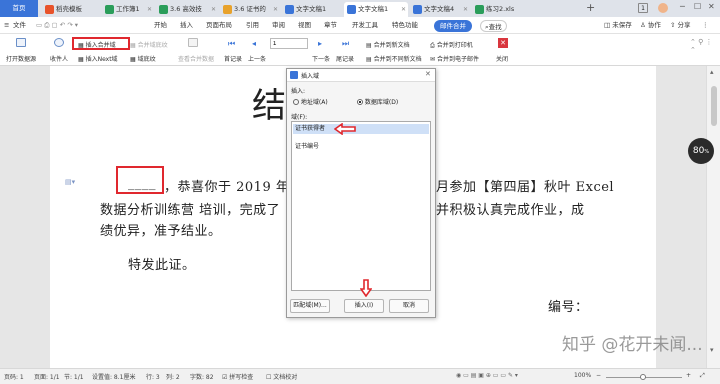  What do you see at coordinates (237, 376) in the screenshot?
I see `spell-check-button: ☑ 拼写检查` at bounding box center [237, 376].